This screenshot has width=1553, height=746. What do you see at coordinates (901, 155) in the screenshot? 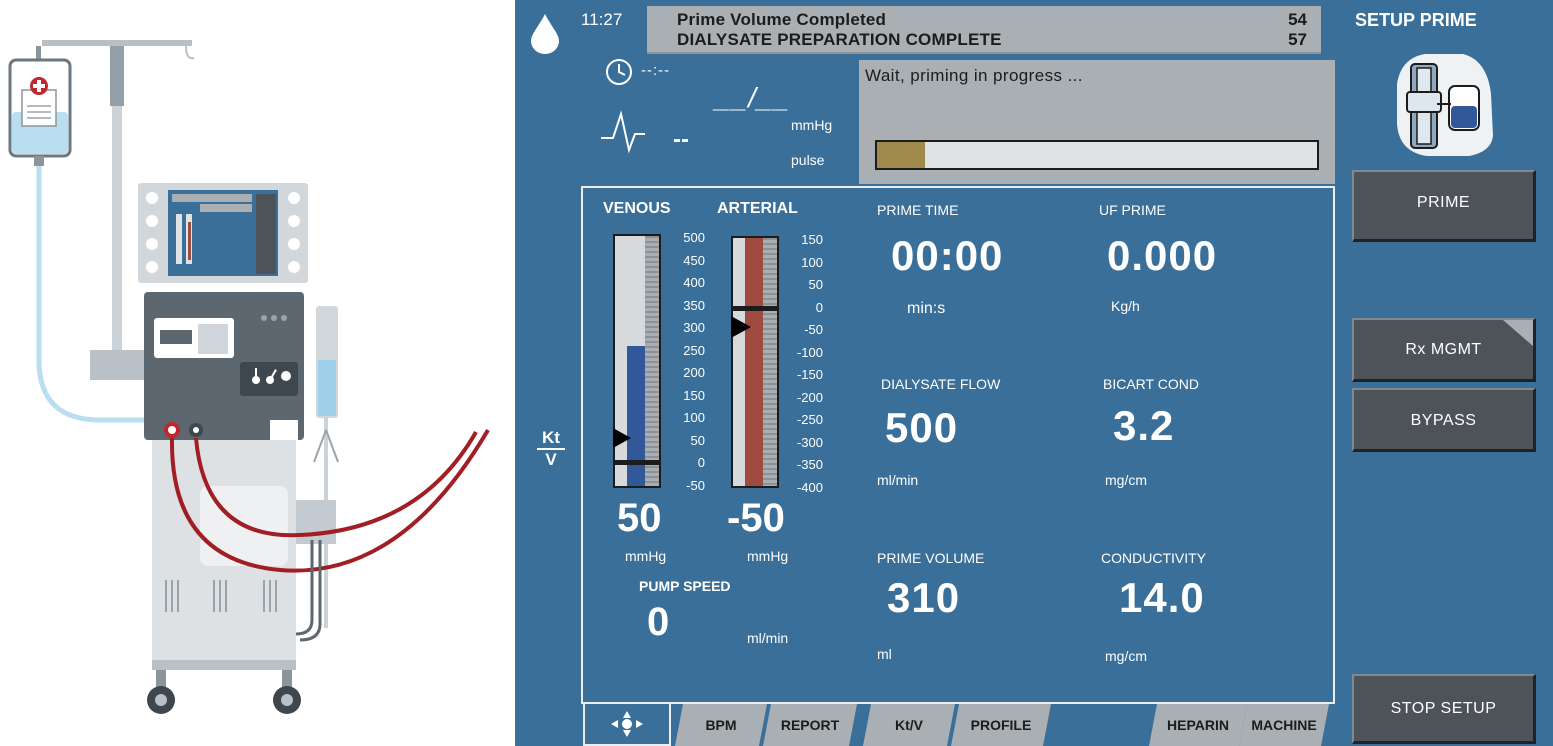
I see `priming-progress-fill` at bounding box center [901, 155].